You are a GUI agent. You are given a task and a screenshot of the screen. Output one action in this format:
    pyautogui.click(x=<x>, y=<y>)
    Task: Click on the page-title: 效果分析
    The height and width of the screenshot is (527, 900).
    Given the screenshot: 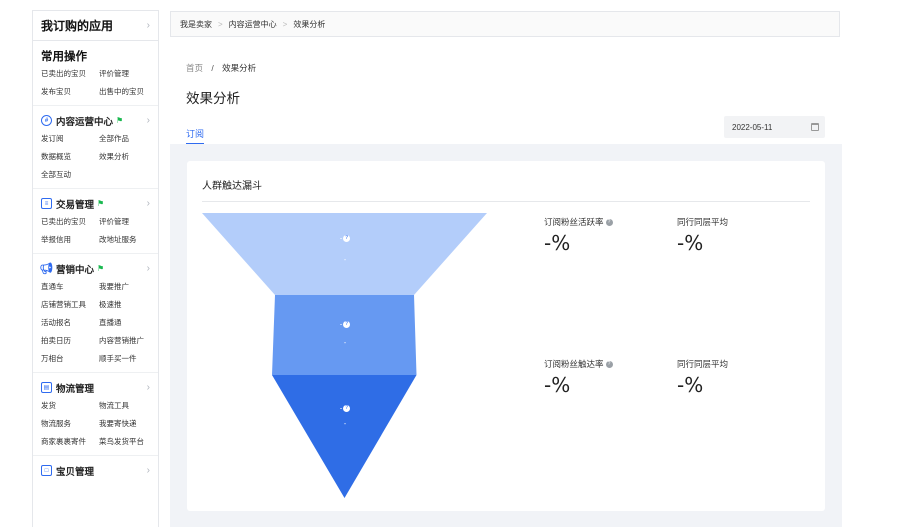 What is the action you would take?
    pyautogui.click(x=213, y=98)
    